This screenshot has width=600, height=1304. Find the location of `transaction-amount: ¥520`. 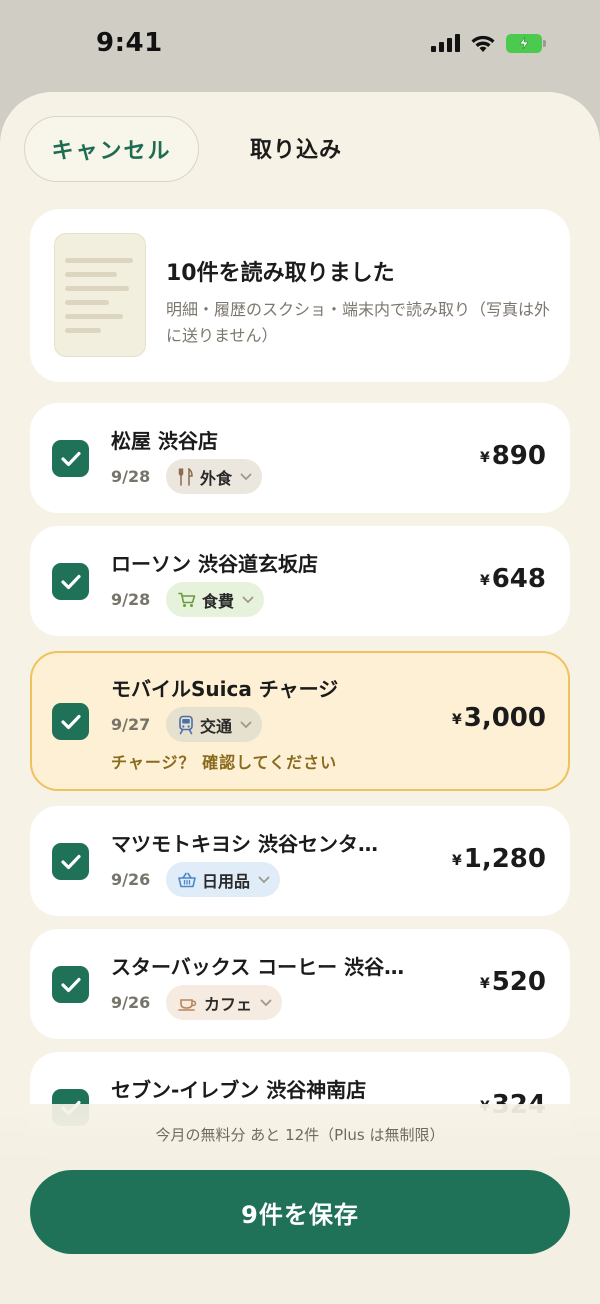

transaction-amount: ¥520 is located at coordinates (512, 982).